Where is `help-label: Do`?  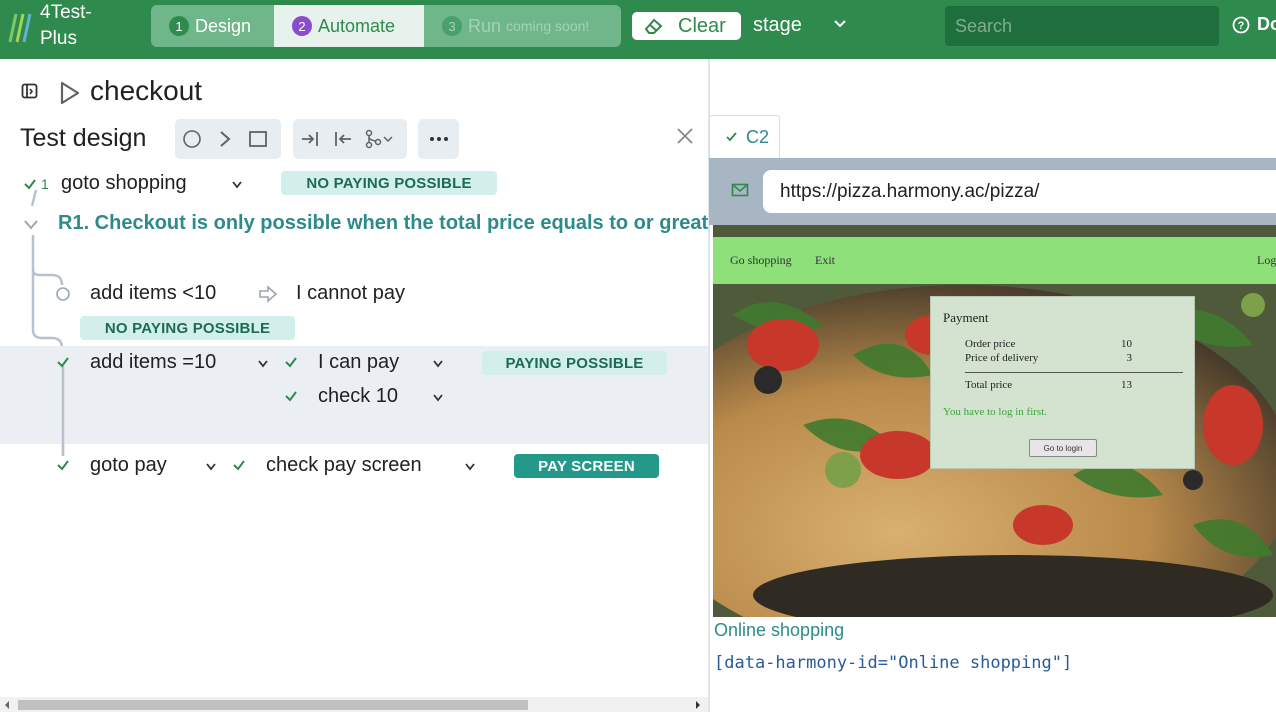 help-label: Do is located at coordinates (1266, 24).